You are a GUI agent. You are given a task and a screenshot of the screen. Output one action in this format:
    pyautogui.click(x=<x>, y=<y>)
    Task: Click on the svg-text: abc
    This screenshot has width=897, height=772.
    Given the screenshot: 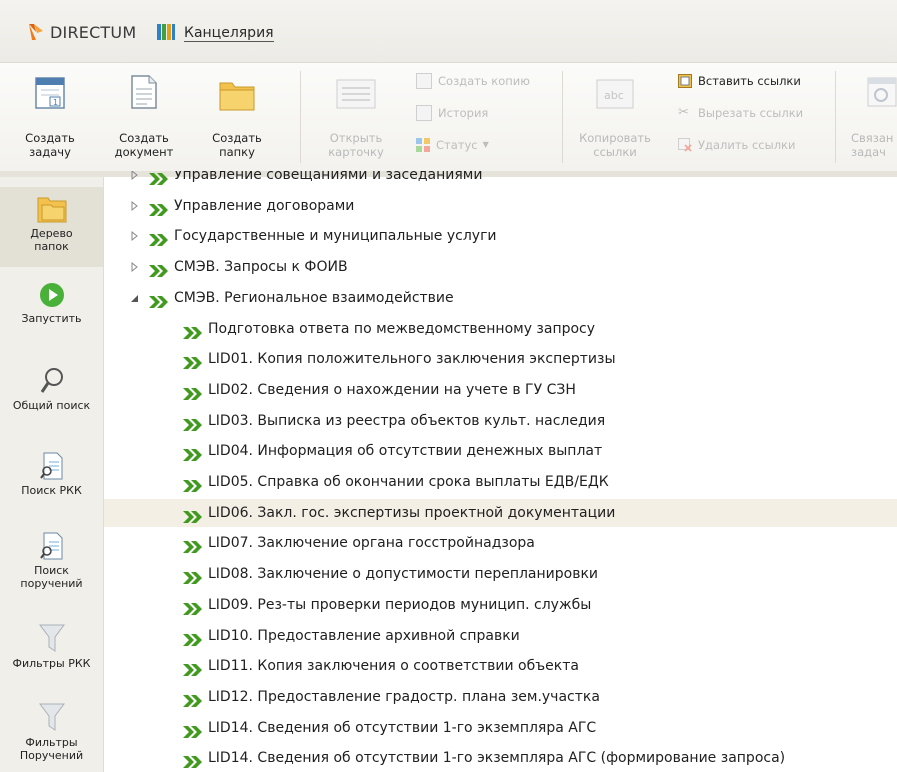 What is the action you would take?
    pyautogui.click(x=614, y=95)
    